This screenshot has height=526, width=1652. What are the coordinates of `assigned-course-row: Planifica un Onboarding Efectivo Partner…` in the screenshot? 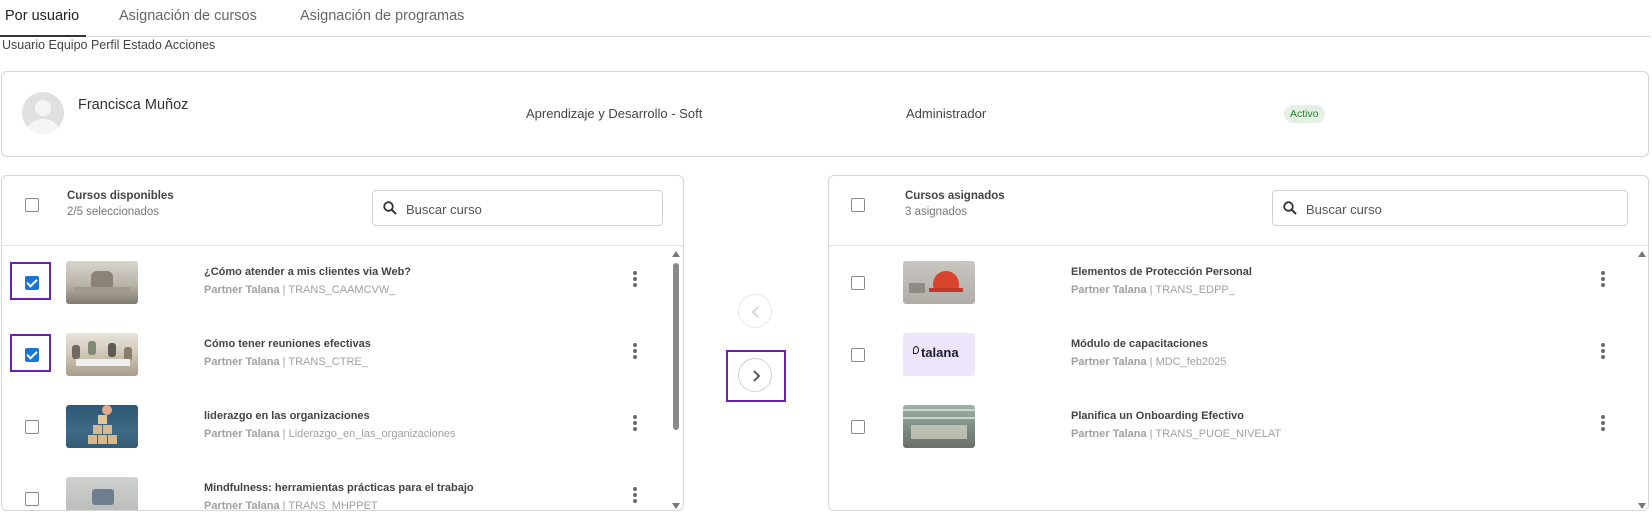 It's located at (1238, 427).